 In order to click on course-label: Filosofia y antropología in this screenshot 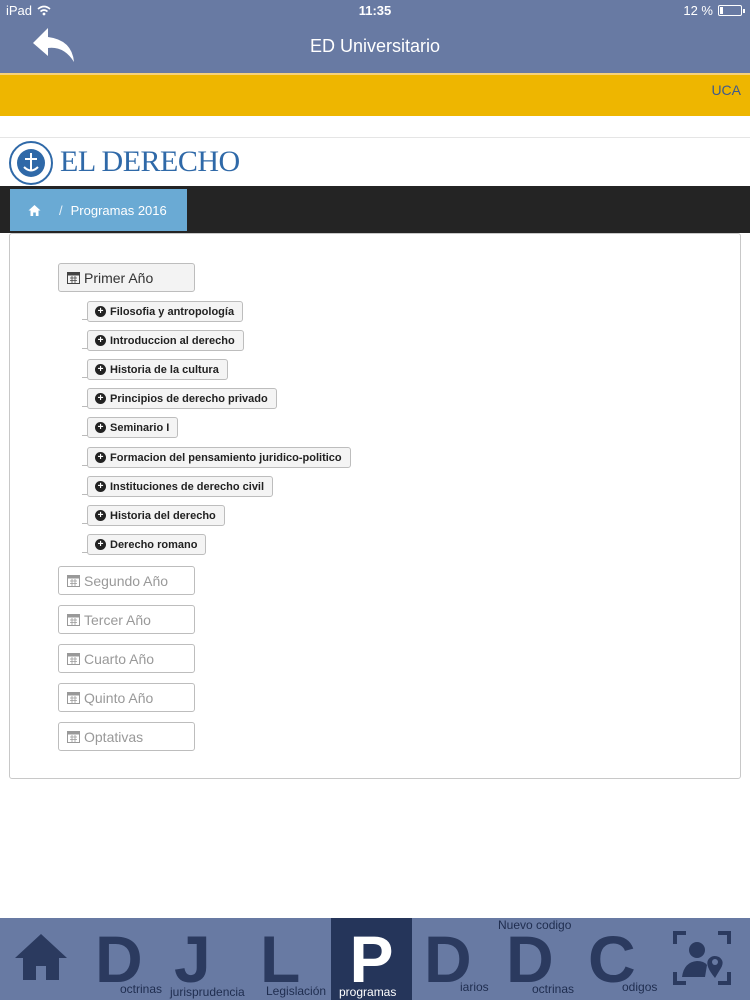, I will do `click(172, 311)`.